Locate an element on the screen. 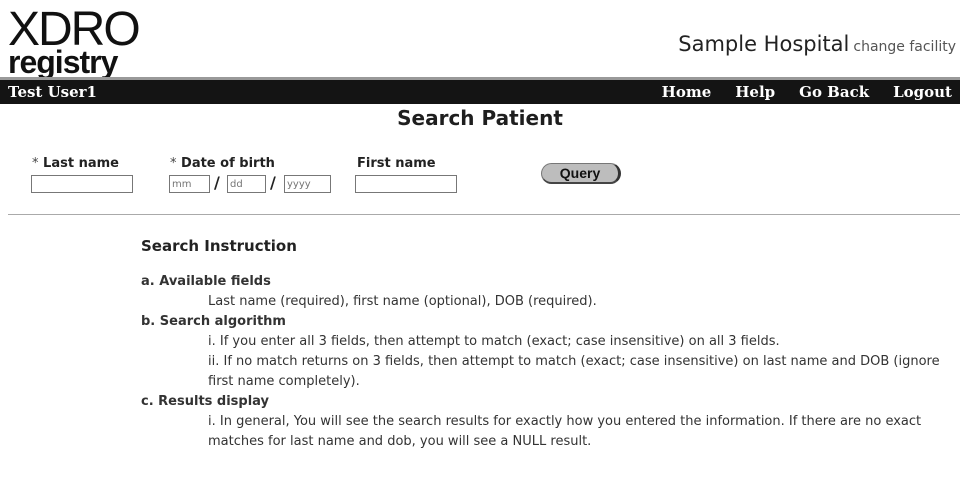 The height and width of the screenshot is (484, 960). nav-bar: Test User1 Home Help Go Back Logout is located at coordinates (480, 92).